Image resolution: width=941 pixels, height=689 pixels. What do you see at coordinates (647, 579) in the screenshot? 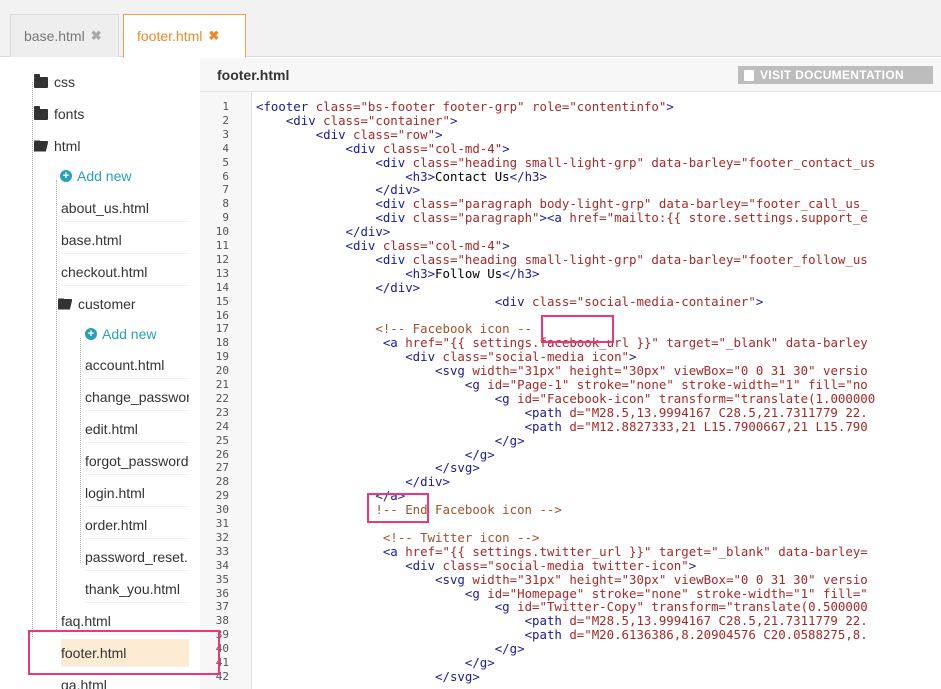
I see `code-token: "30px"` at bounding box center [647, 579].